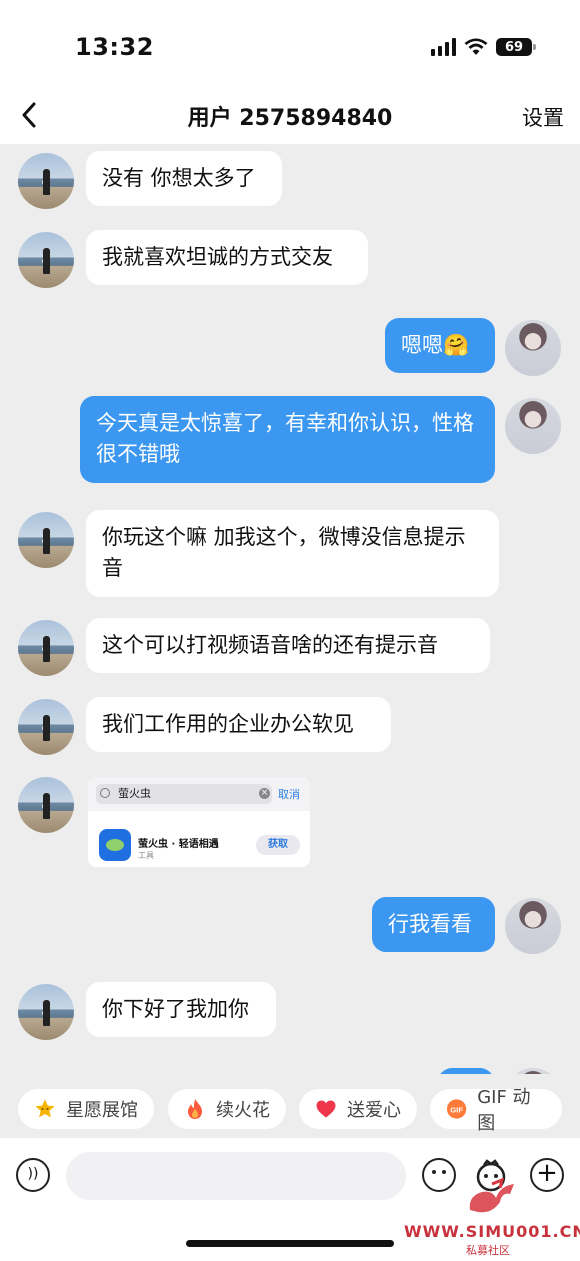 The width and height of the screenshot is (580, 1261). Describe the element at coordinates (440, 345) in the screenshot. I see `message-bubble: 嗯嗯🤗` at that location.